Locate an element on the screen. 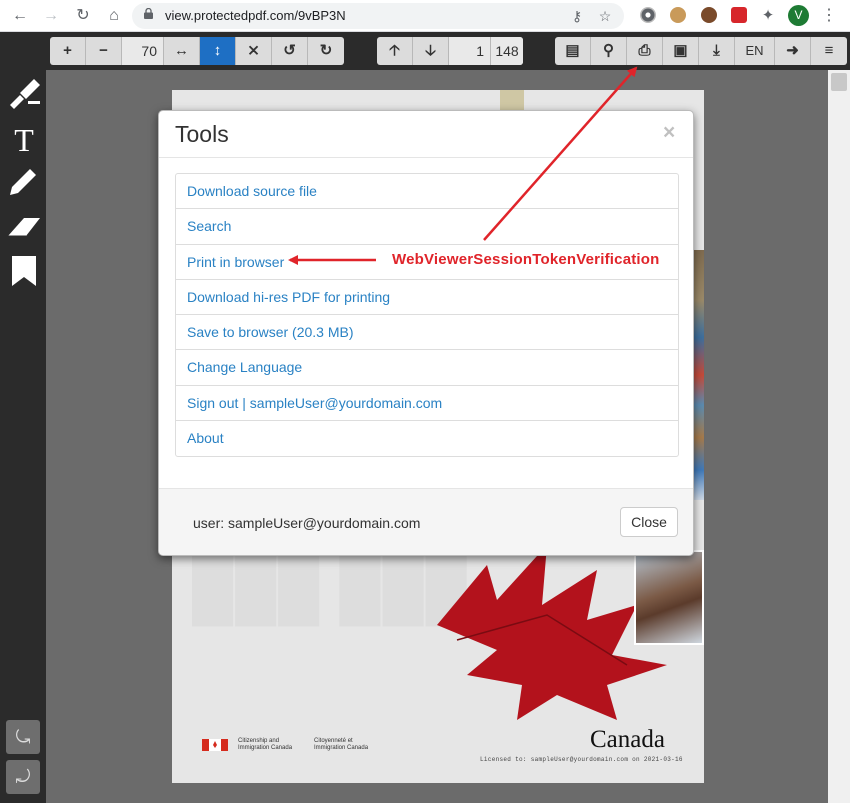 This screenshot has width=850, height=803. page-total: 148 is located at coordinates (507, 51).